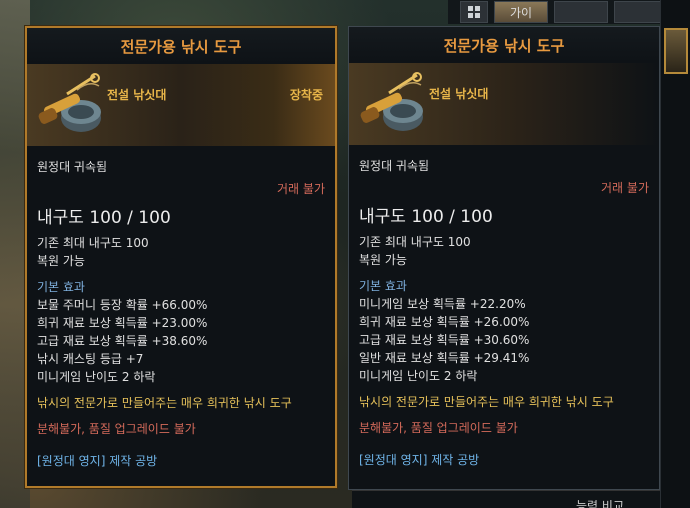 The image size is (690, 508). What do you see at coordinates (444, 358) in the screenshot?
I see `effect-line: 일반 재료 보상 획득률 +29.41%` at bounding box center [444, 358].